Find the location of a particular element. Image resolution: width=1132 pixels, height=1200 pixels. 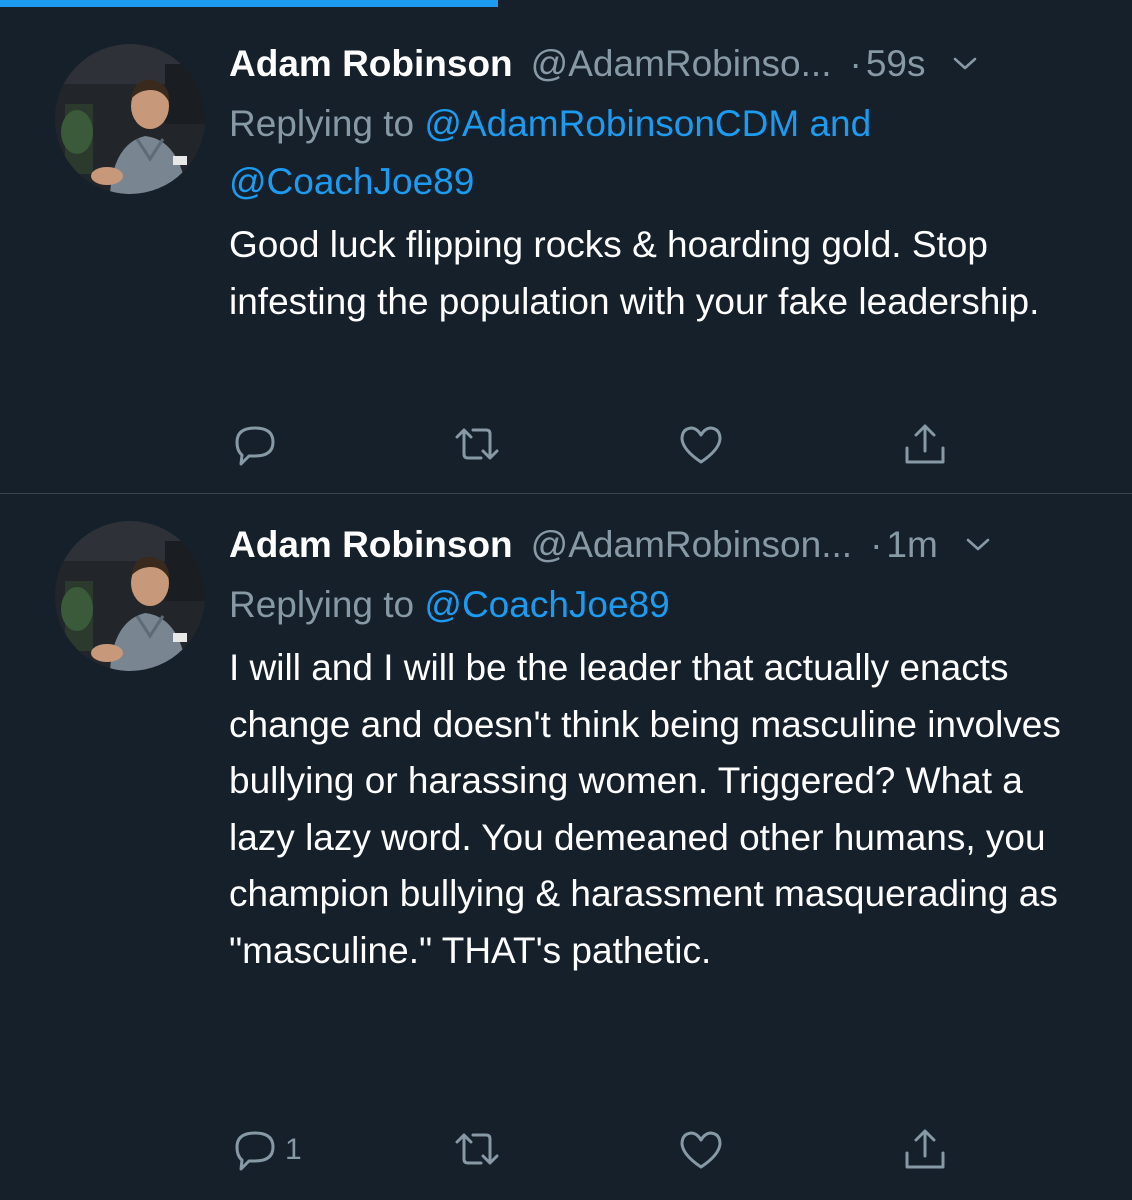

tweet-actions is located at coordinates (589, 445).